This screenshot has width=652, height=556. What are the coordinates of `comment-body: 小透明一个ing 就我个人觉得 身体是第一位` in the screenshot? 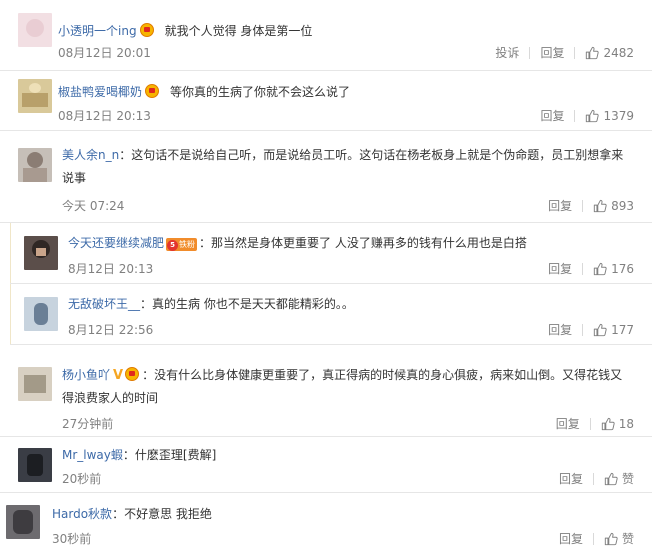 It's located at (185, 31).